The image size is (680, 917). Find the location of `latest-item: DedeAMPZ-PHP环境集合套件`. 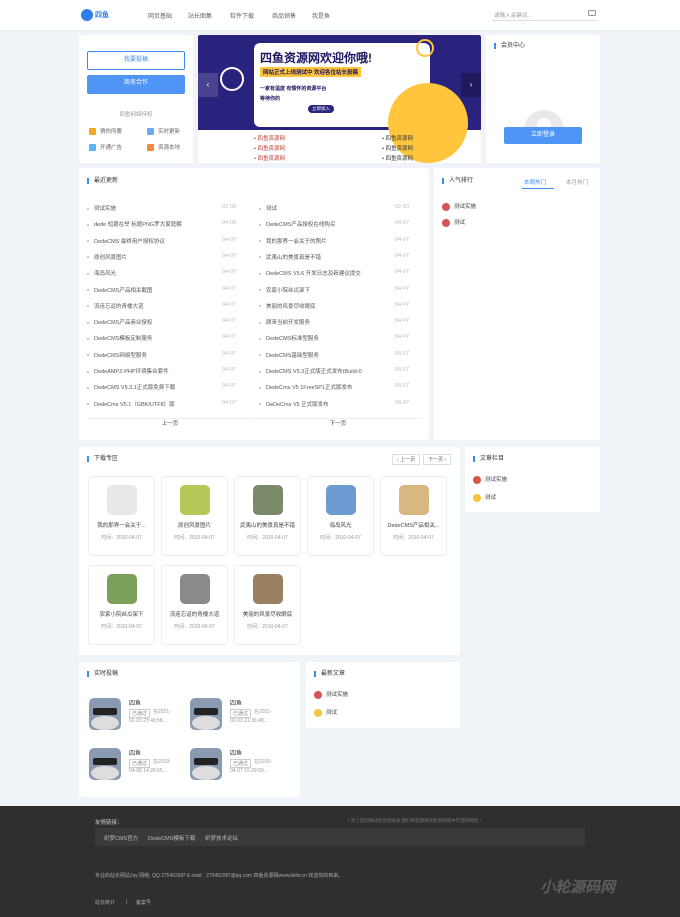

latest-item: DedeAMPZ-PHP环境集合套件 is located at coordinates (128, 371).